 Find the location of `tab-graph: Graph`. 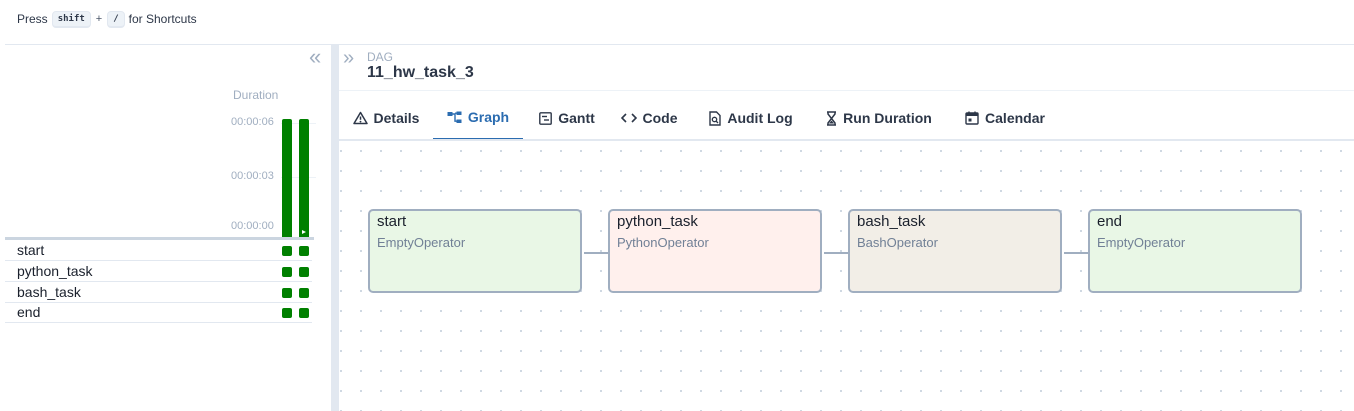

tab-graph: Graph is located at coordinates (478, 118).